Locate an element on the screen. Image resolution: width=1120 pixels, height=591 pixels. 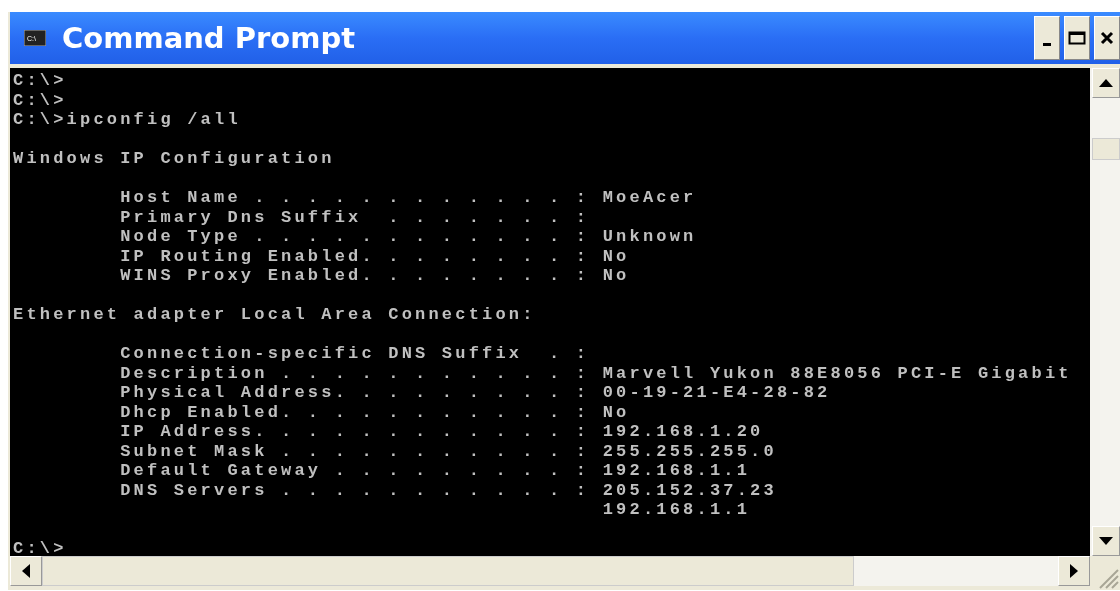
left-arrow-icon is located at coordinates (26, 571).